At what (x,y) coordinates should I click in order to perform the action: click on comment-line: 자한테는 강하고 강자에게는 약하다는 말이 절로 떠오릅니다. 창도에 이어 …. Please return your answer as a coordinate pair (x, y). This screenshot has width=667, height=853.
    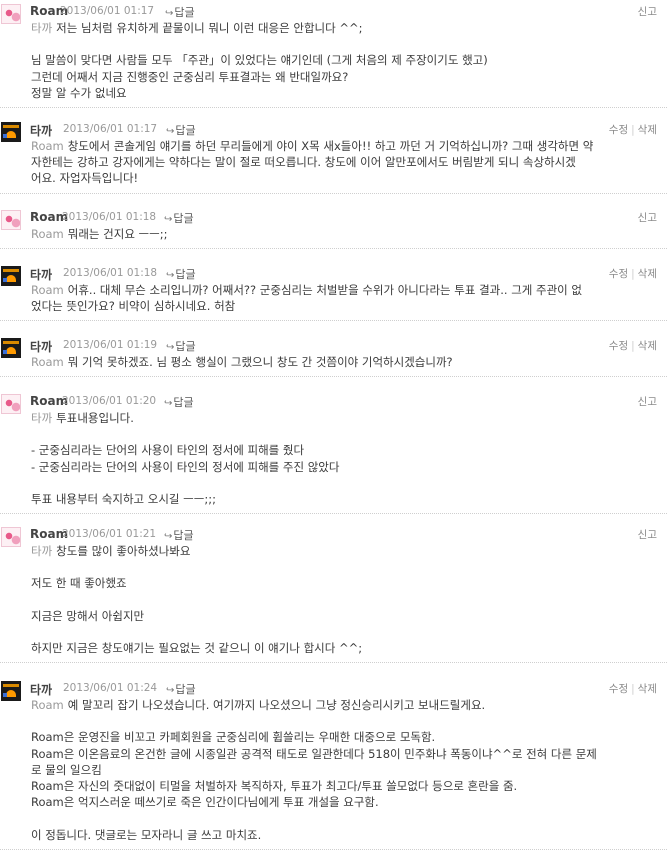
    Looking at the image, I should click on (303, 162).